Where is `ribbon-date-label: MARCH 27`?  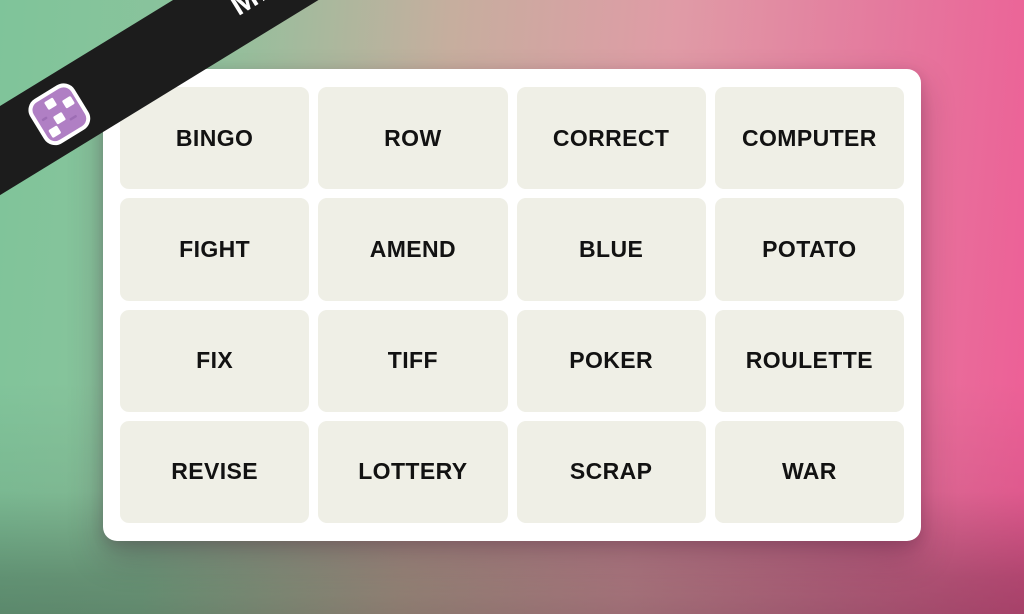 ribbon-date-label: MARCH 27 is located at coordinates (310, 11).